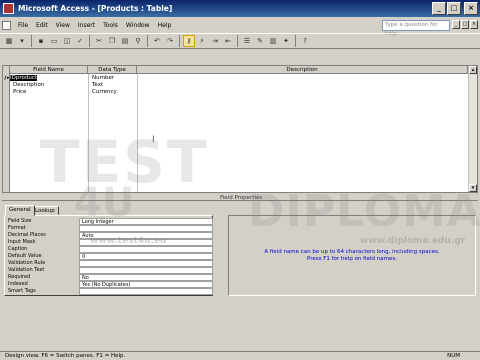 The height and width of the screenshot is (360, 480). I want to click on help-search-input: Type a question for help, so click(416, 28).